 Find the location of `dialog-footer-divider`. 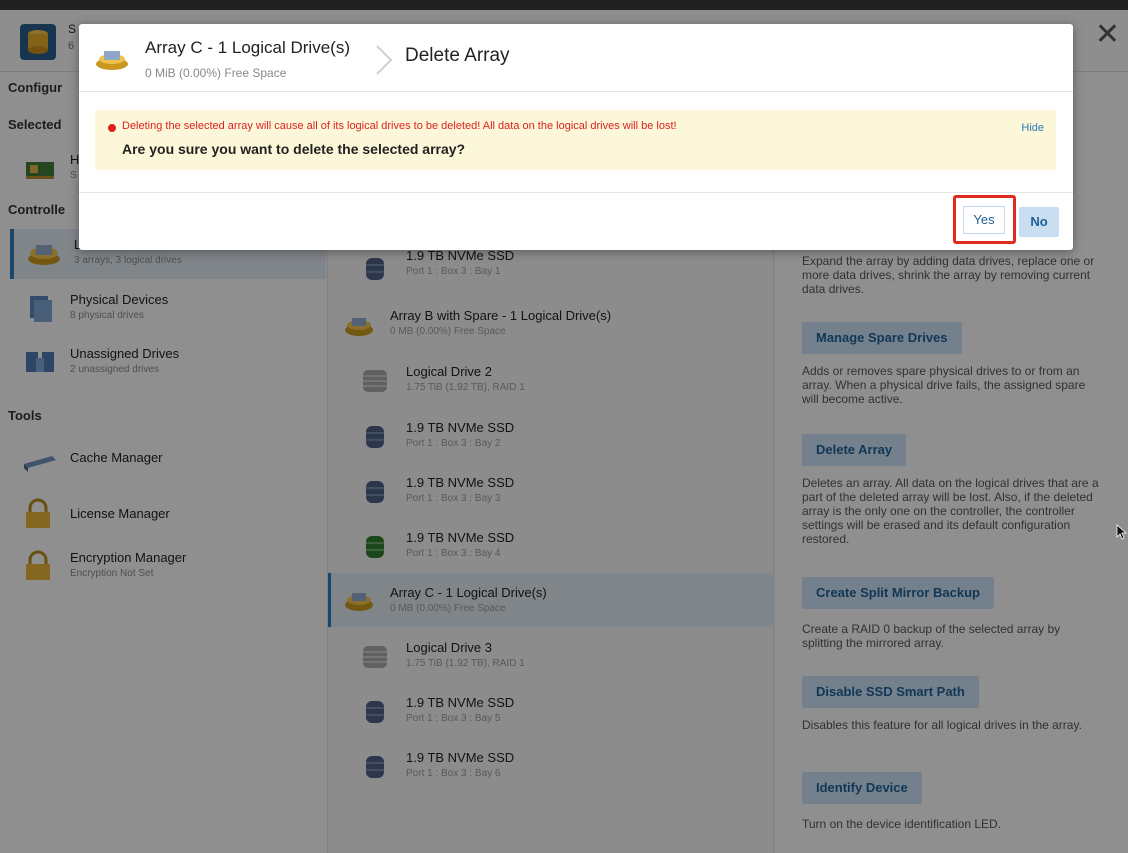

dialog-footer-divider is located at coordinates (576, 192).